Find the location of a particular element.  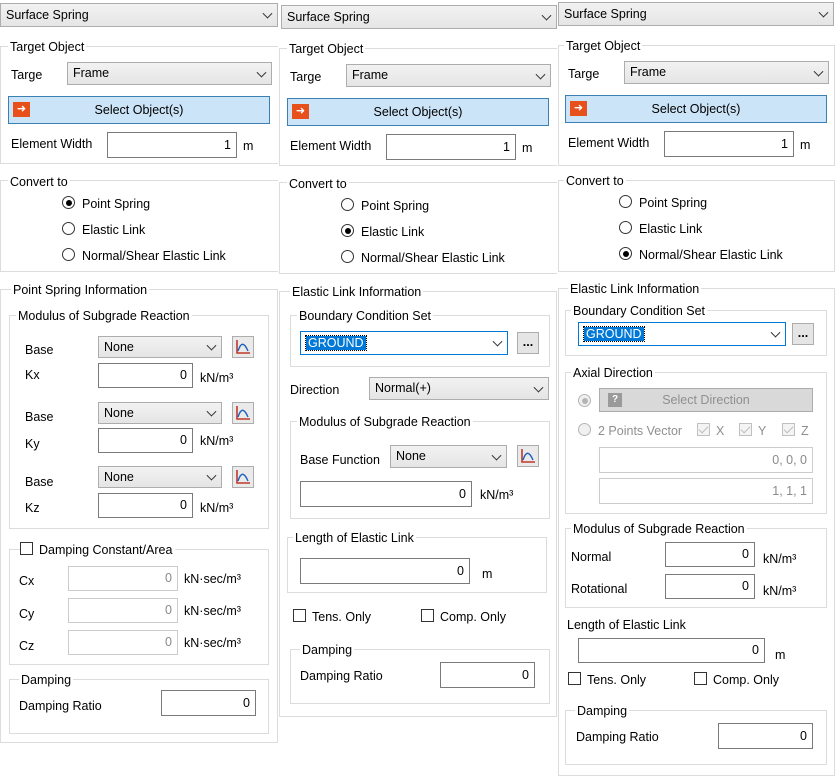

cz-input: 0 is located at coordinates (123, 642).